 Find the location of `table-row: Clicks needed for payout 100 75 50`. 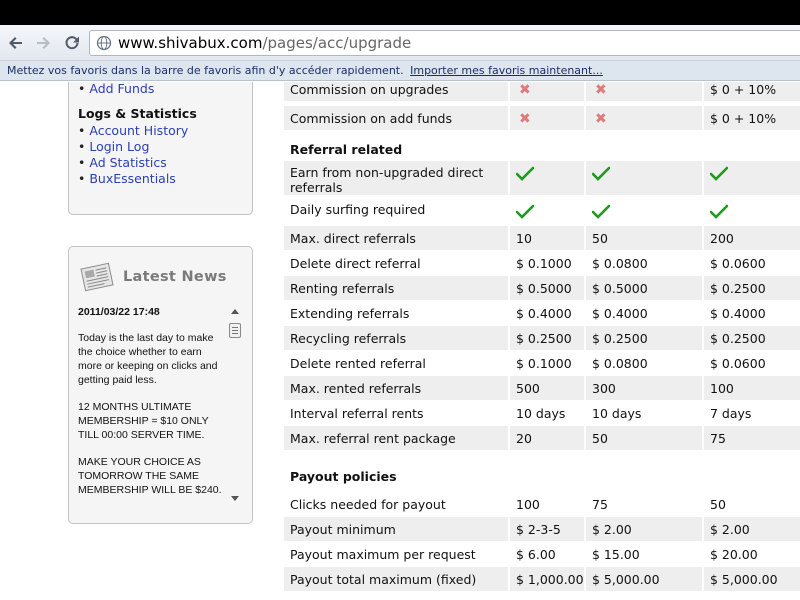

table-row: Clicks needed for payout 100 75 50 is located at coordinates (542, 504).